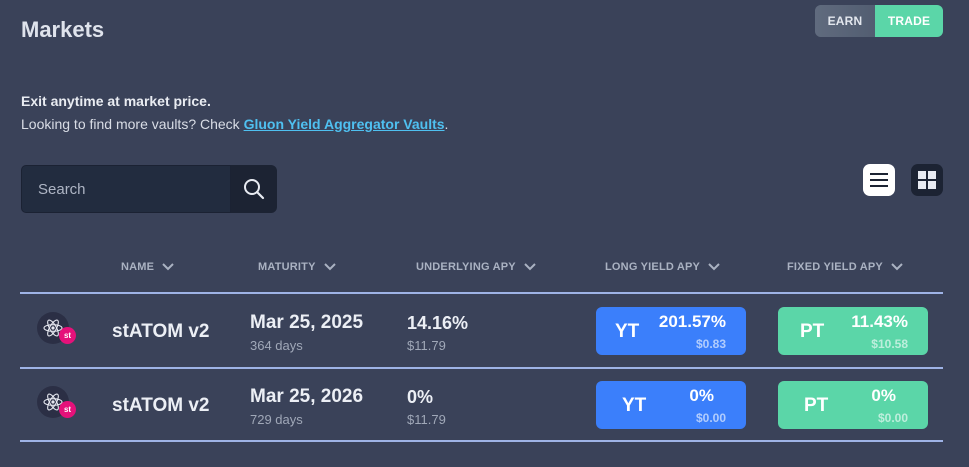  I want to click on search-button, so click(254, 189).